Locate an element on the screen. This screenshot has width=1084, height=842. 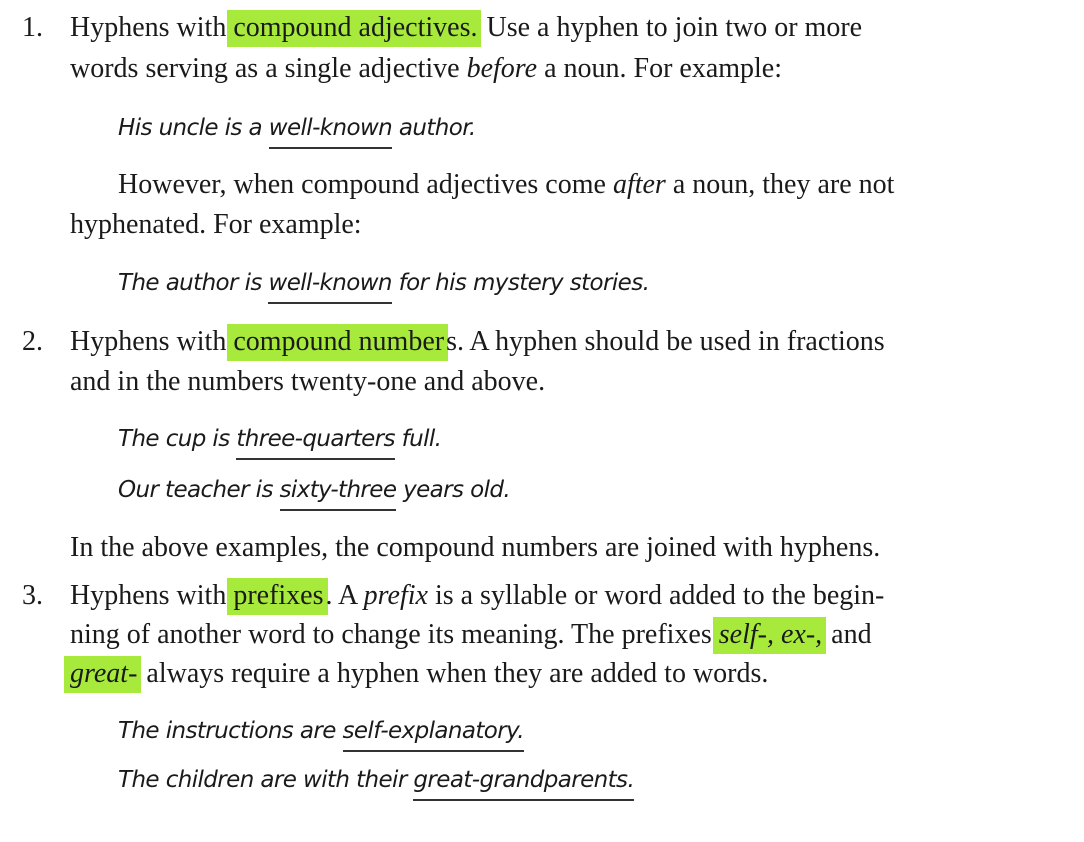
item-1-paragraph-line-2: hyphenated. For example: is located at coordinates (216, 224).